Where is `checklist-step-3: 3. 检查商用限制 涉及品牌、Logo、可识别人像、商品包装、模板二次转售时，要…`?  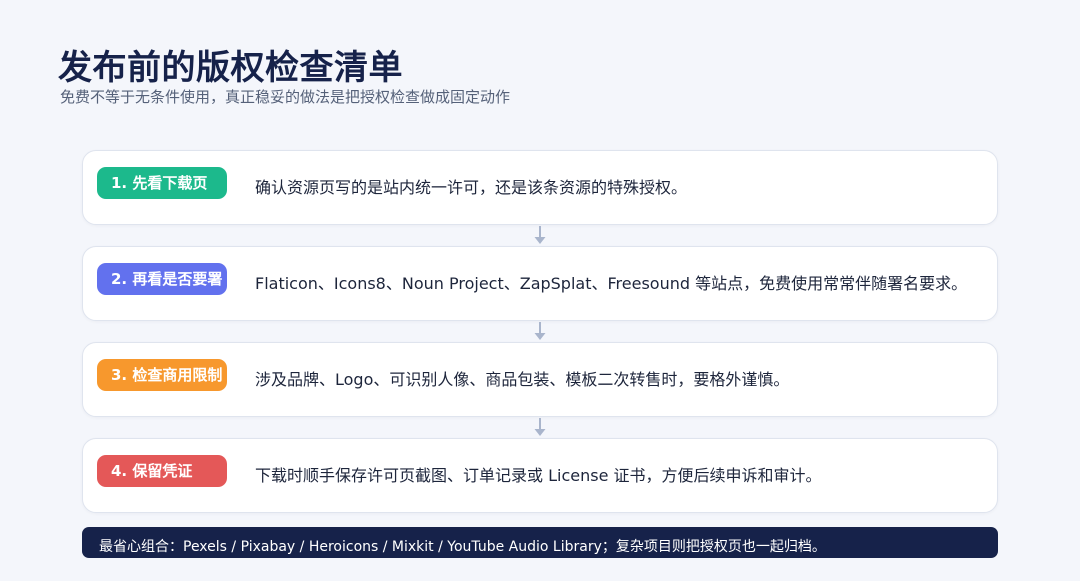
checklist-step-3: 3. 检查商用限制 涉及品牌、Logo、可识别人像、商品包装、模板二次转售时，要… is located at coordinates (540, 379).